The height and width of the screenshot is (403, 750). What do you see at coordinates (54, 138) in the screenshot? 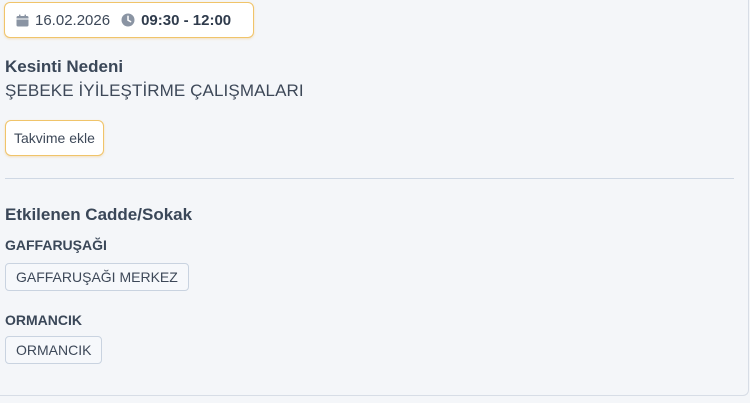
I see `add-to-calendar-button: Takvime ekle` at bounding box center [54, 138].